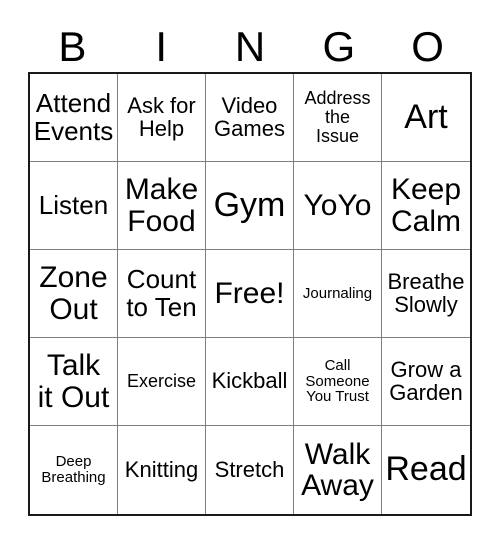 The width and height of the screenshot is (500, 544). I want to click on bingo-square-label: Address the Issue, so click(337, 117).